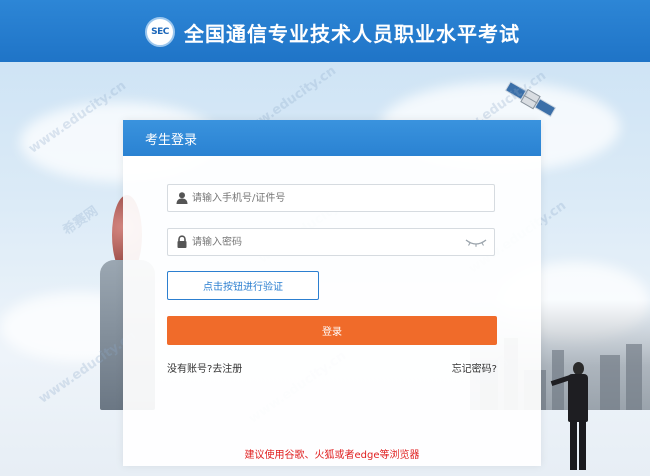 Image resolution: width=650 pixels, height=476 pixels. I want to click on sec-logo: SEC, so click(160, 32).